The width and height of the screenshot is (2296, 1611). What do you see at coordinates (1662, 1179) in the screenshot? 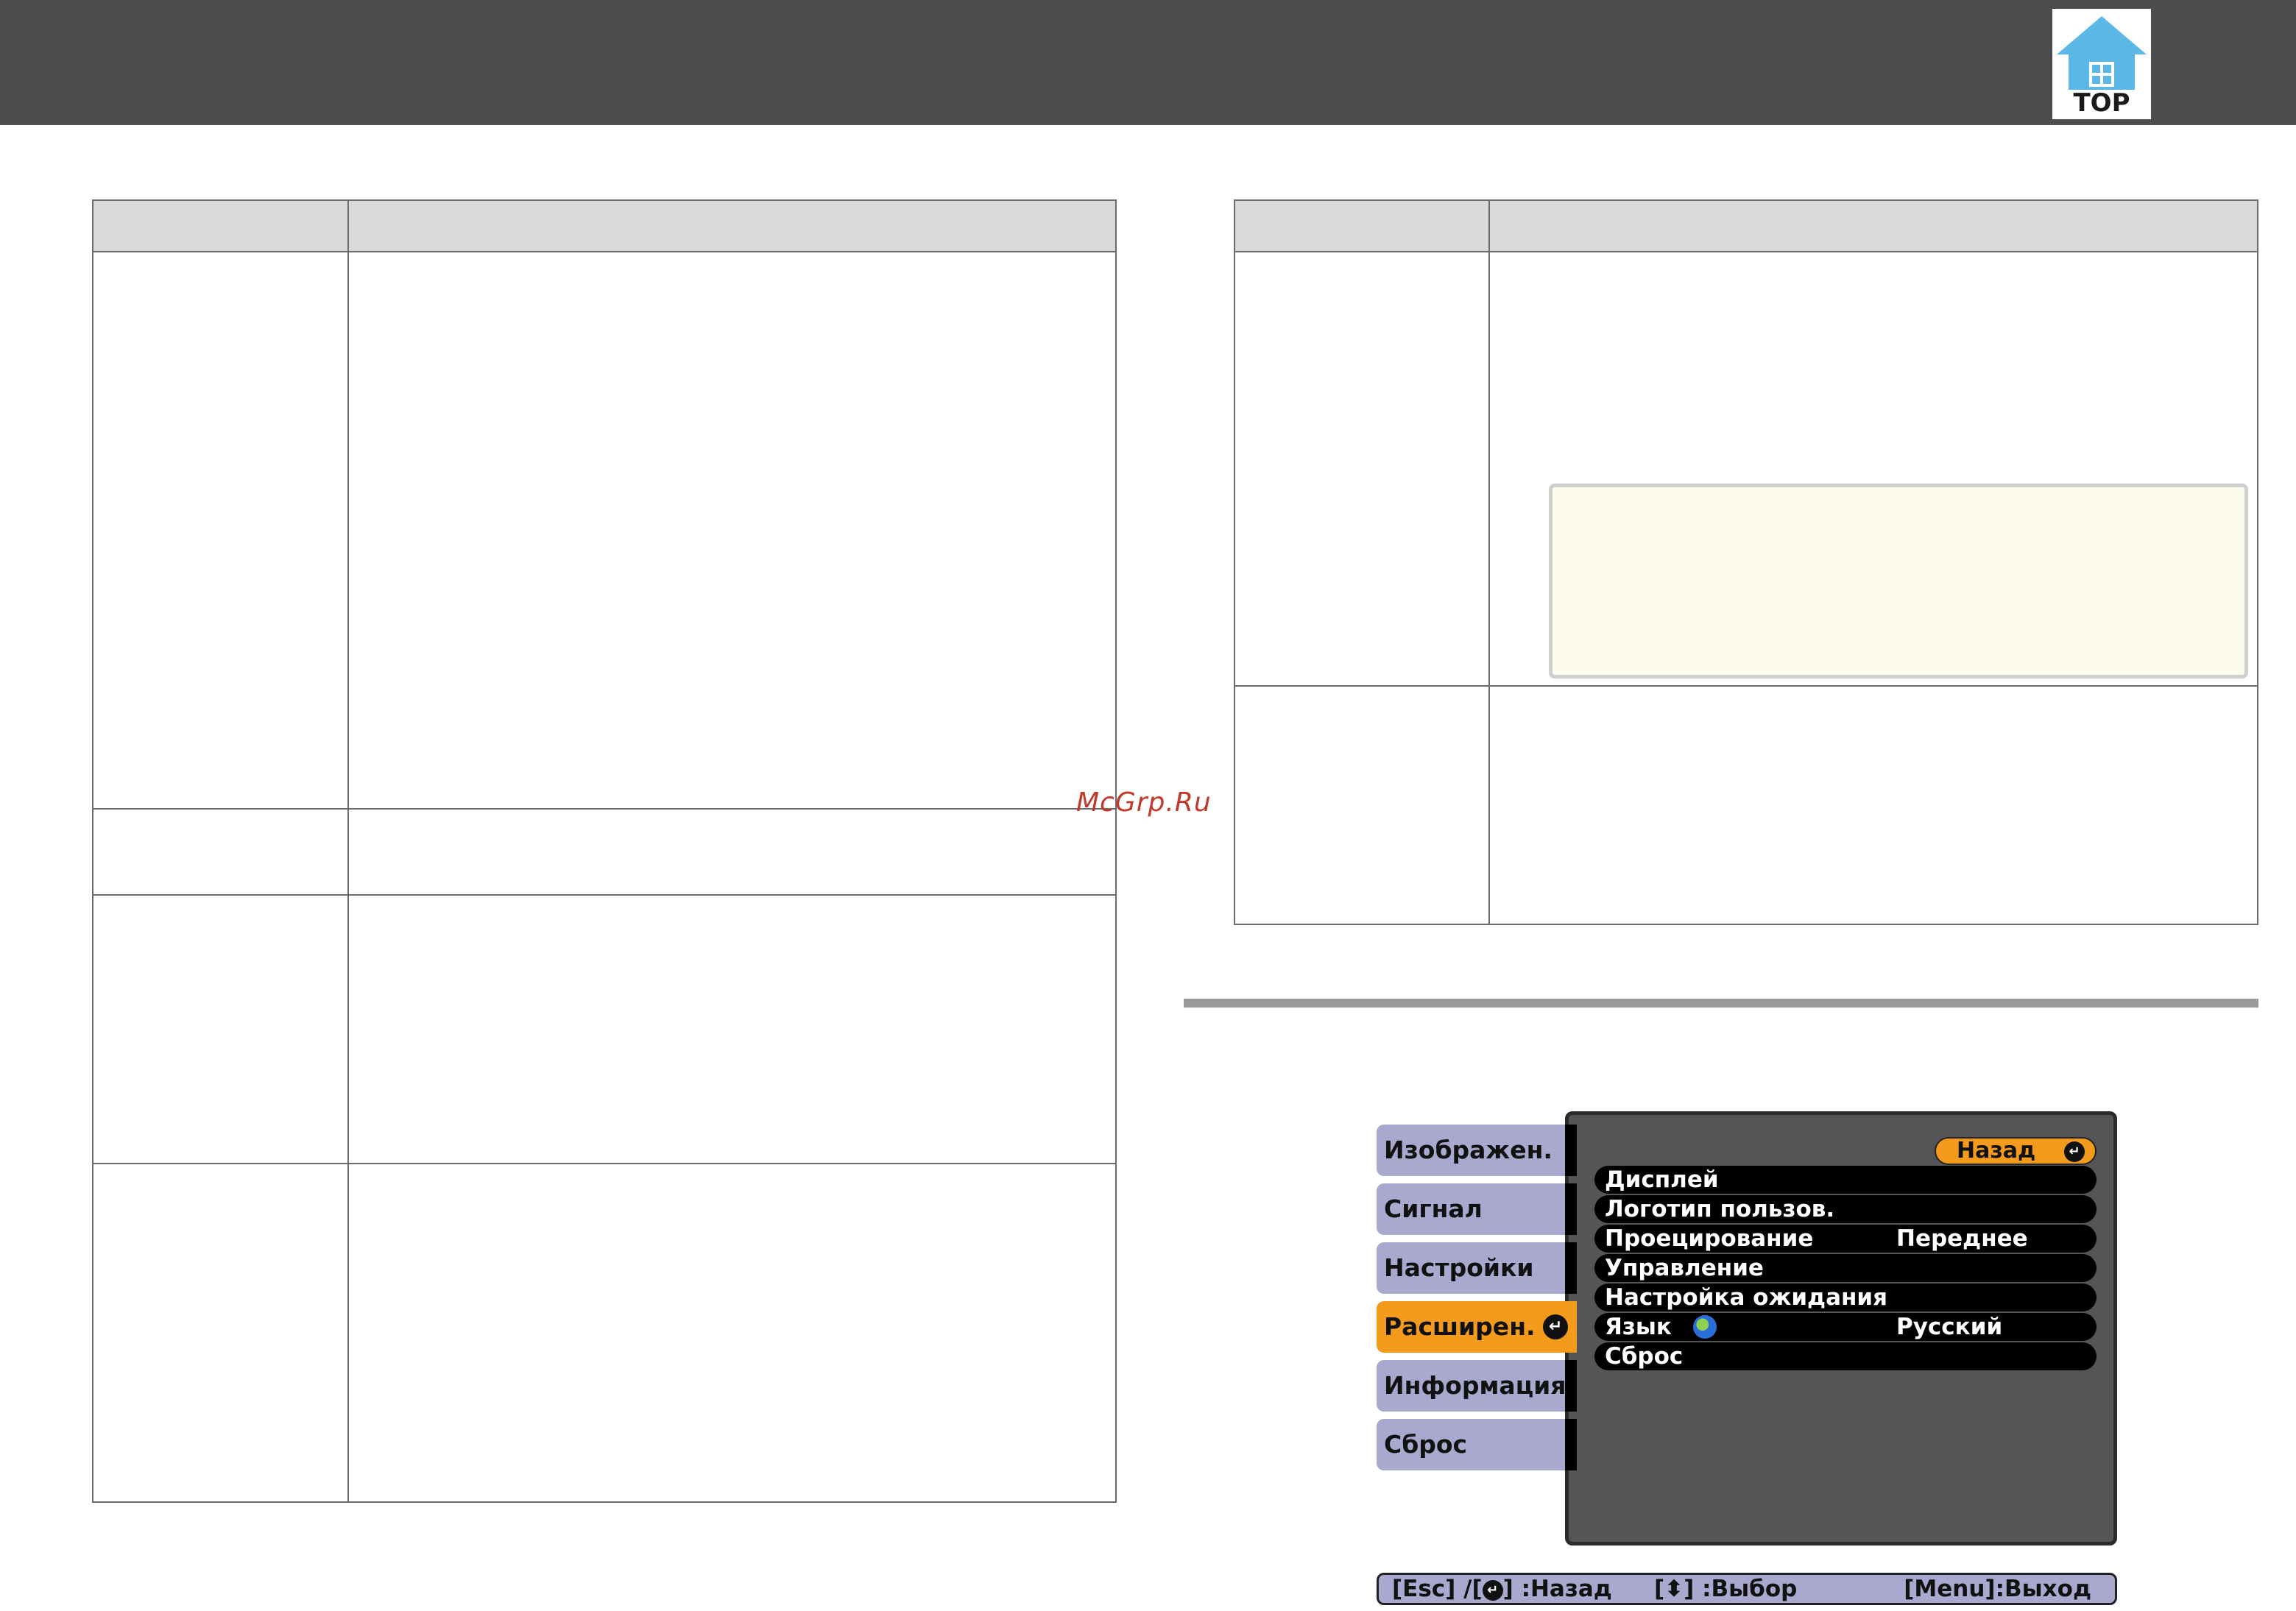
I see `menu-item-label: Дисплей` at bounding box center [1662, 1179].